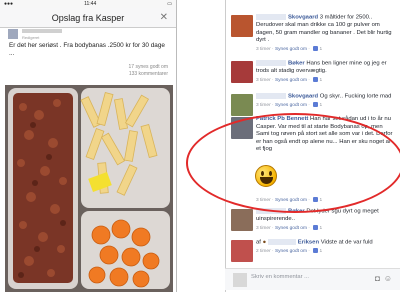 The image size is (400, 292). I want to click on comment-meta: 2 timer · Synes godt om · 1, so click(289, 251).